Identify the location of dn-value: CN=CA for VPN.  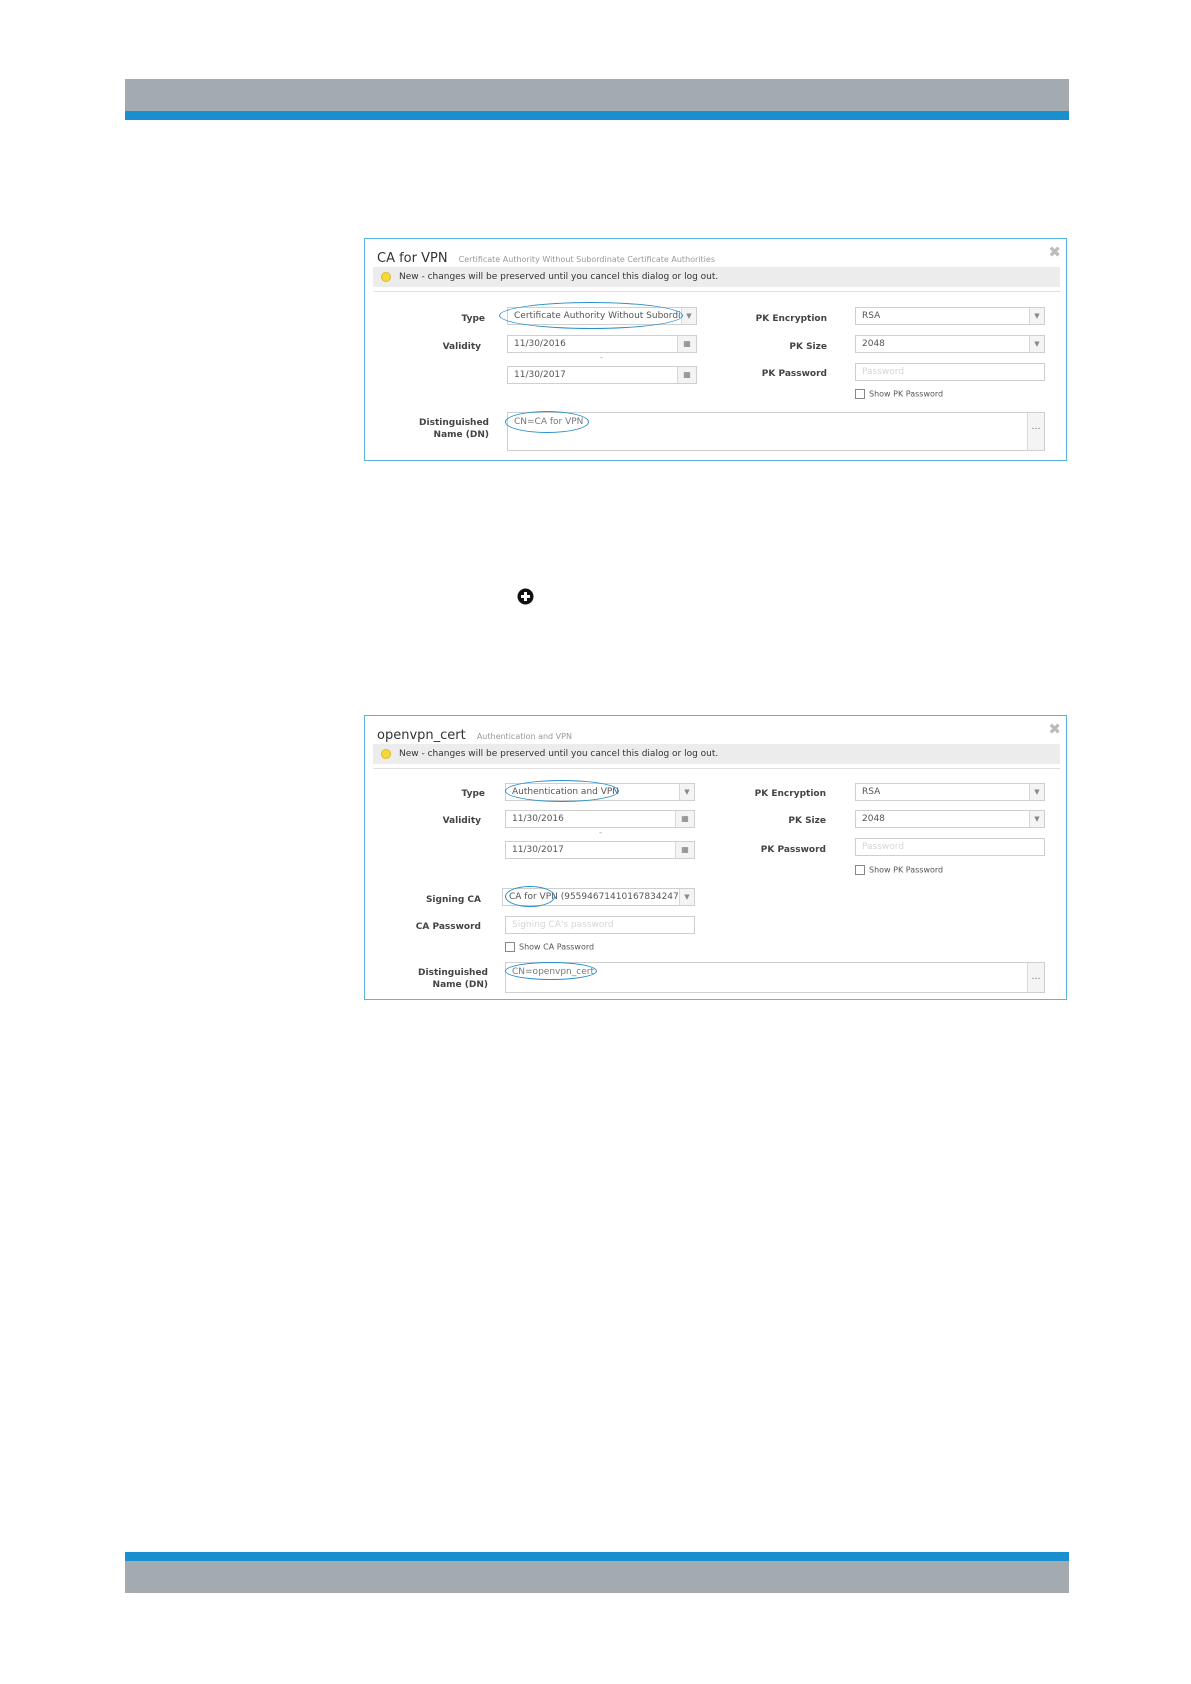
(549, 422).